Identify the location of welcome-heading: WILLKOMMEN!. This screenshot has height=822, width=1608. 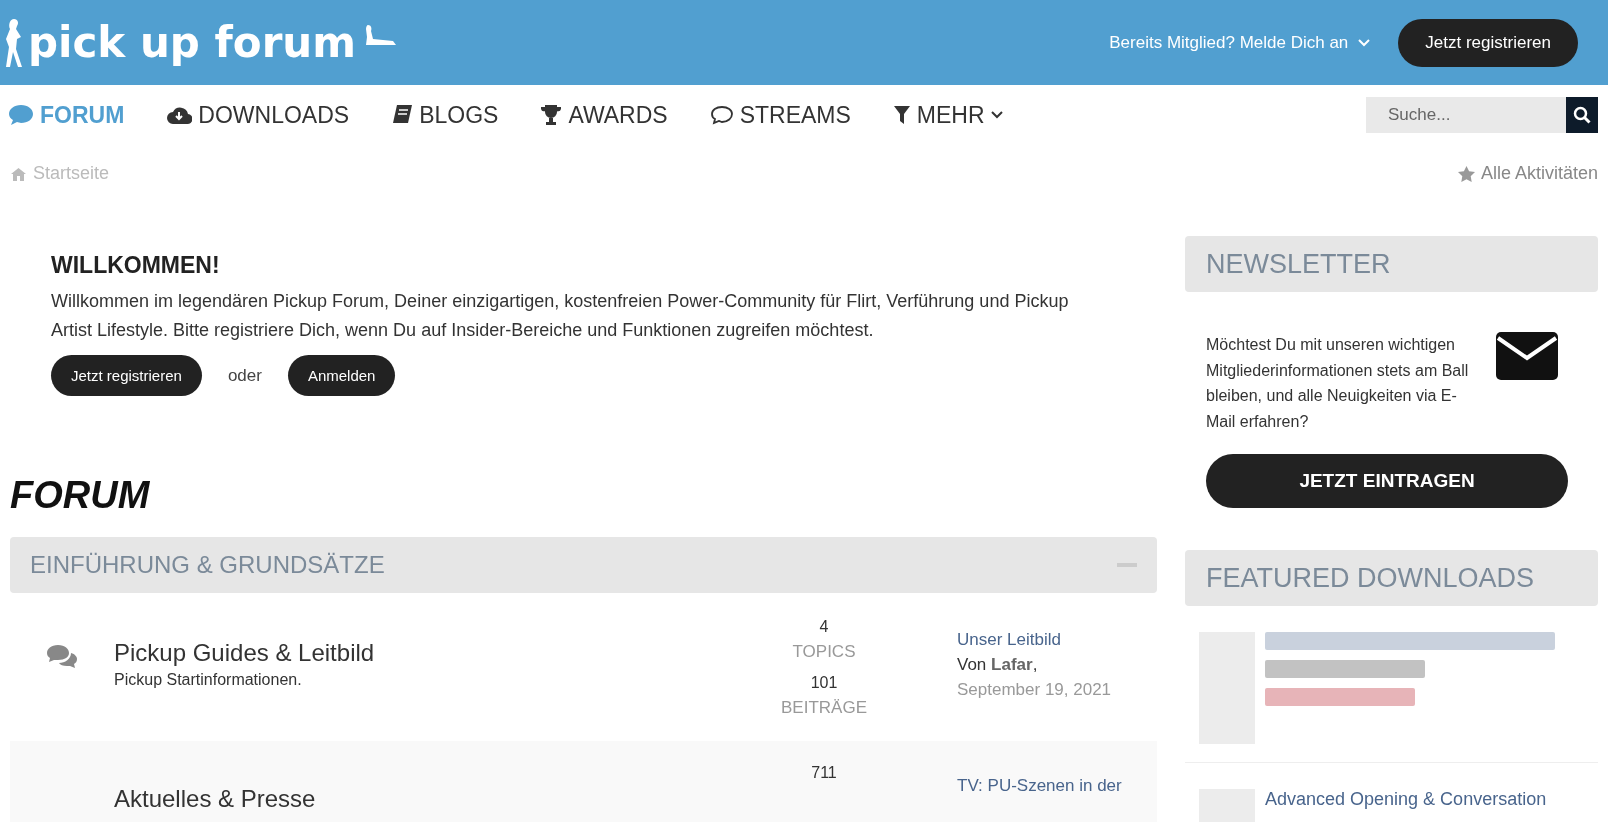
(136, 265).